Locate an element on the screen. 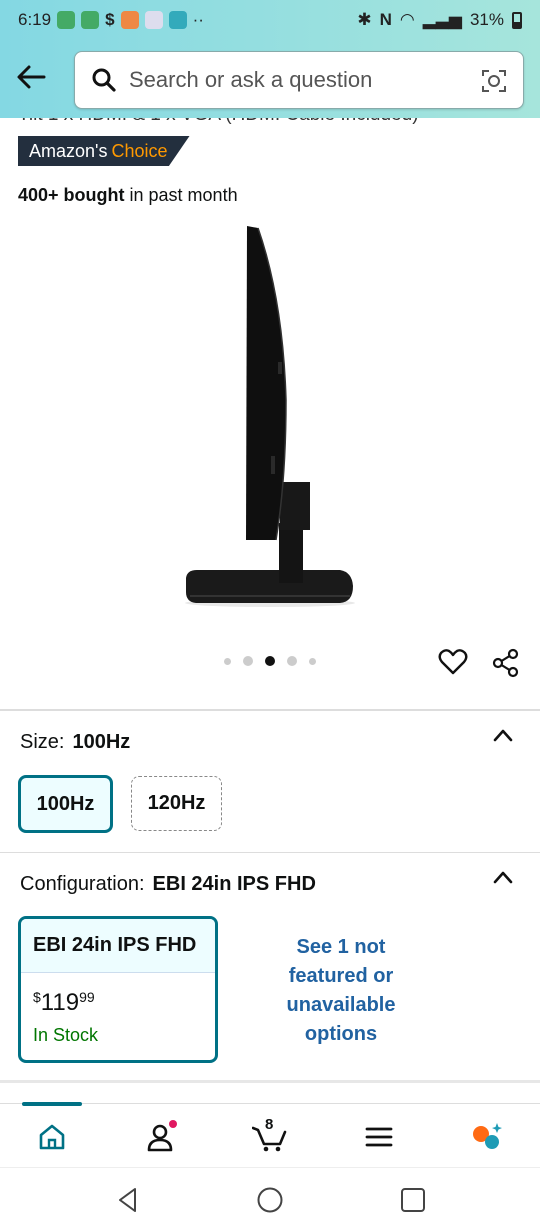  dollar-icon: $ is located at coordinates (110, 19).